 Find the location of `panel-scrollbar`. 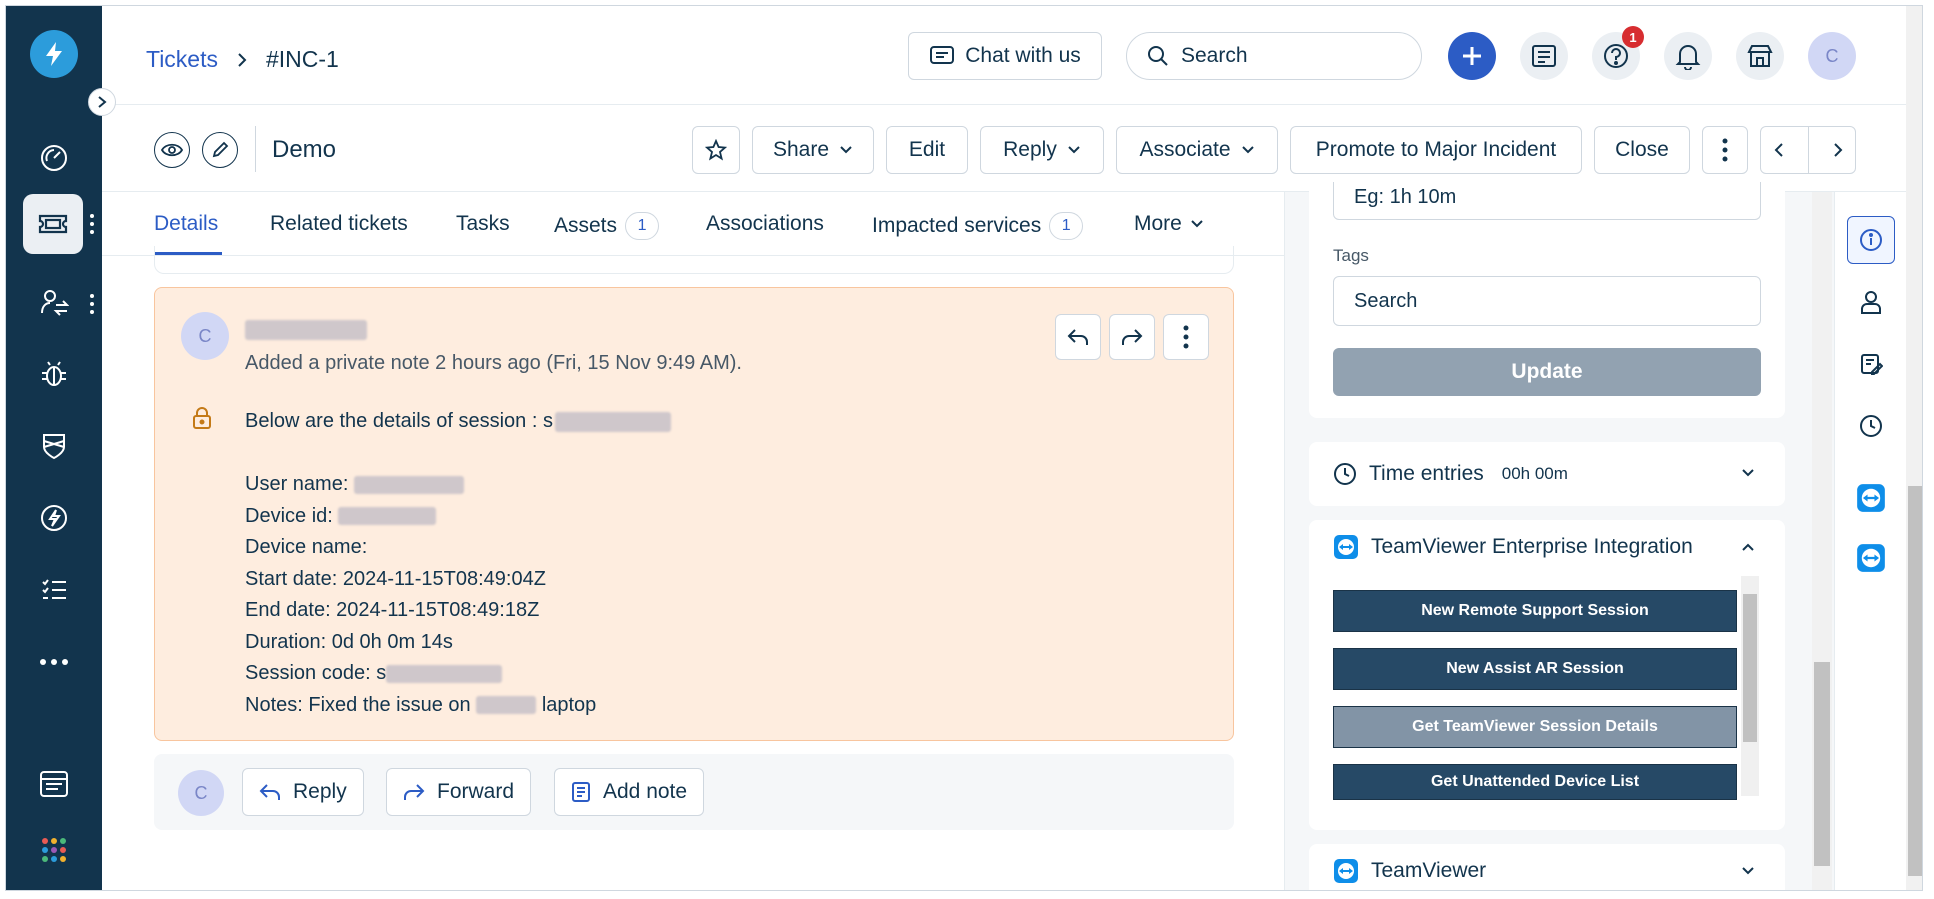

panel-scrollbar is located at coordinates (1822, 541).